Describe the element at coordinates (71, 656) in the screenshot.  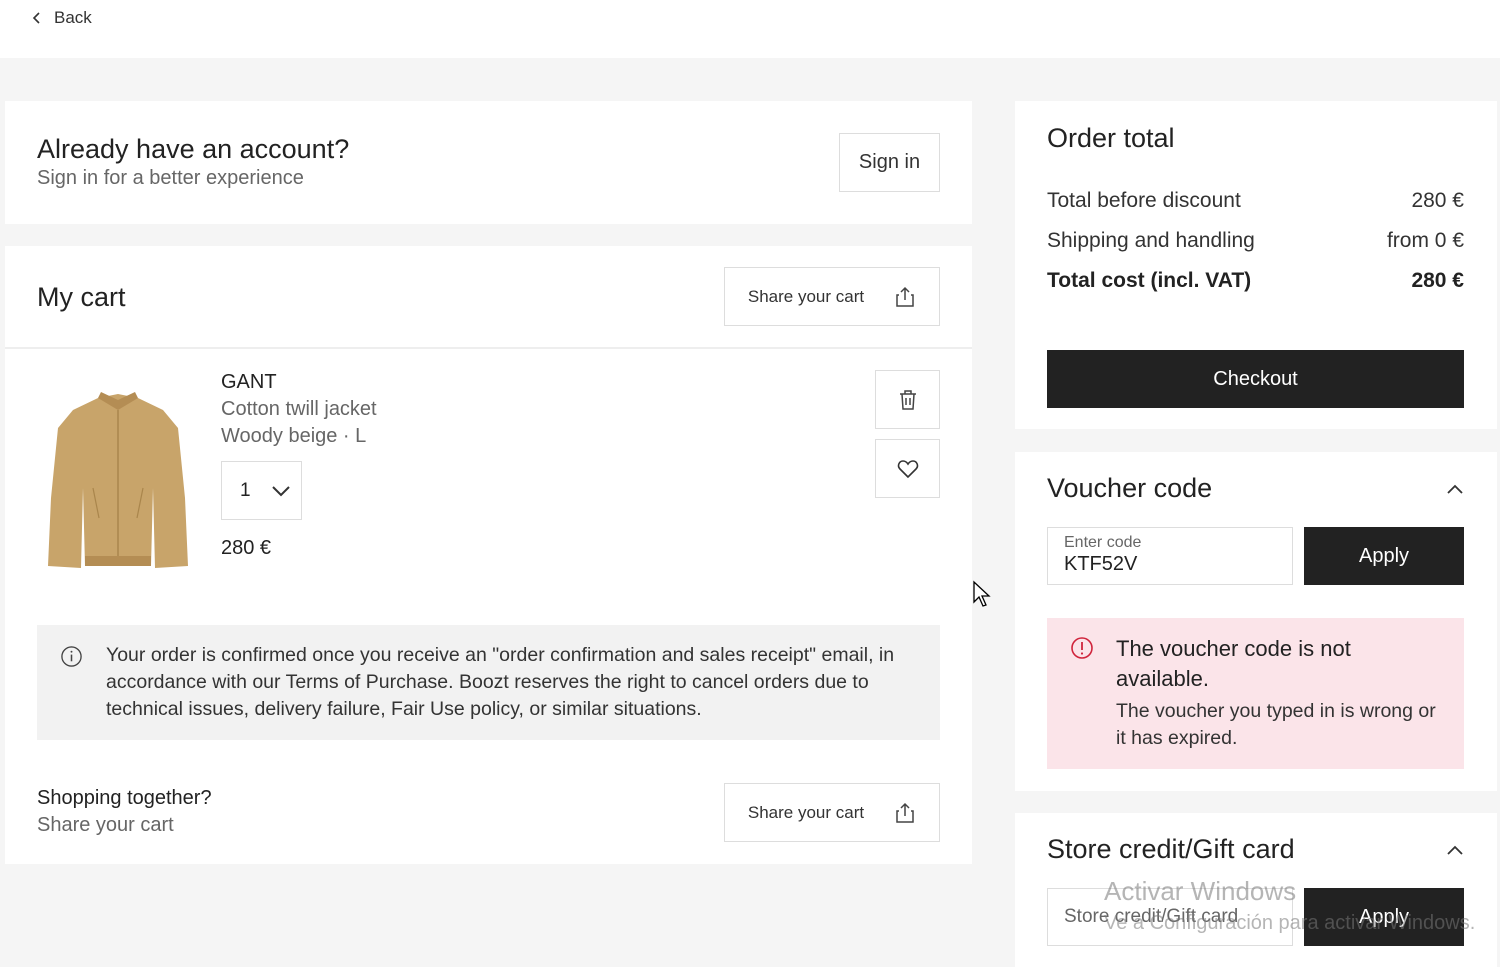
I see `info-icon` at that location.